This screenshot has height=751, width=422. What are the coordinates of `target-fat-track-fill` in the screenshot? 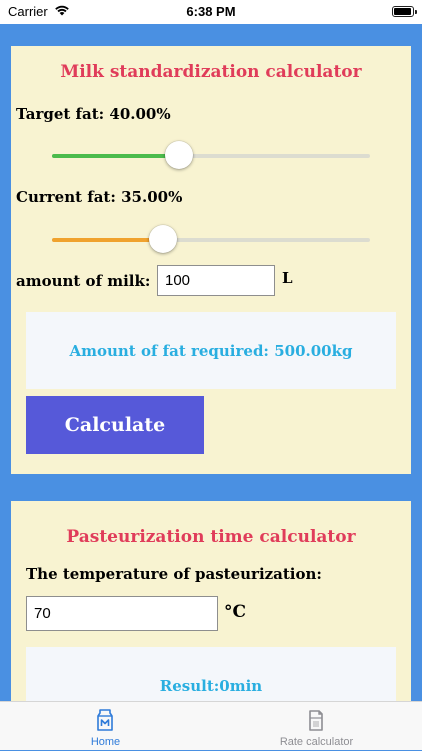 It's located at (116, 156).